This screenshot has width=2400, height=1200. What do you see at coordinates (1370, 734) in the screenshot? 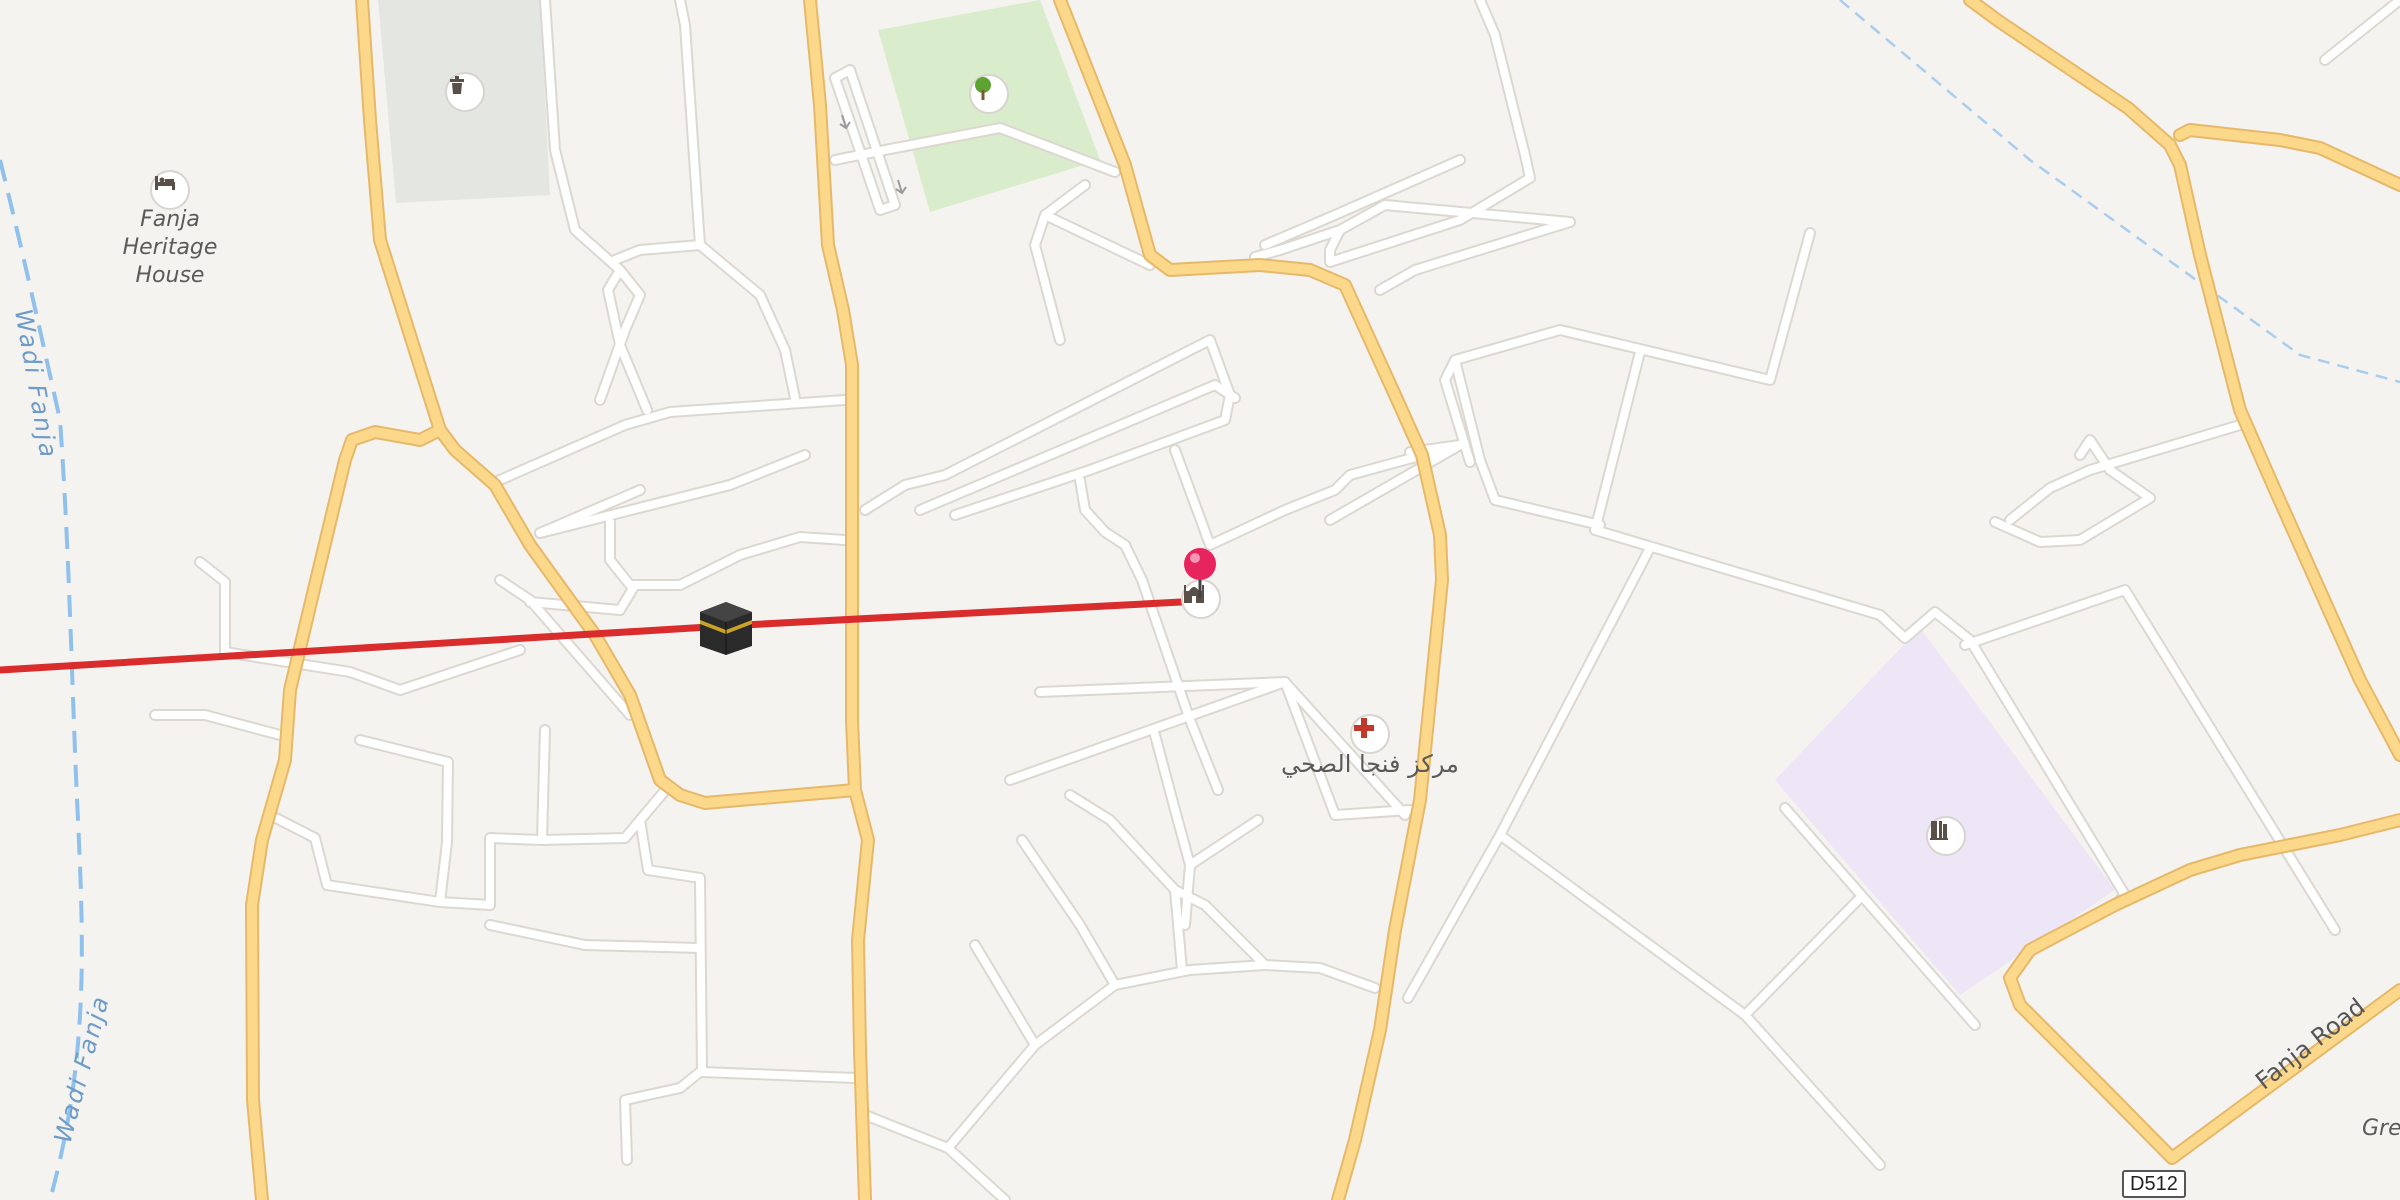
I see `red-cross-icon` at bounding box center [1370, 734].